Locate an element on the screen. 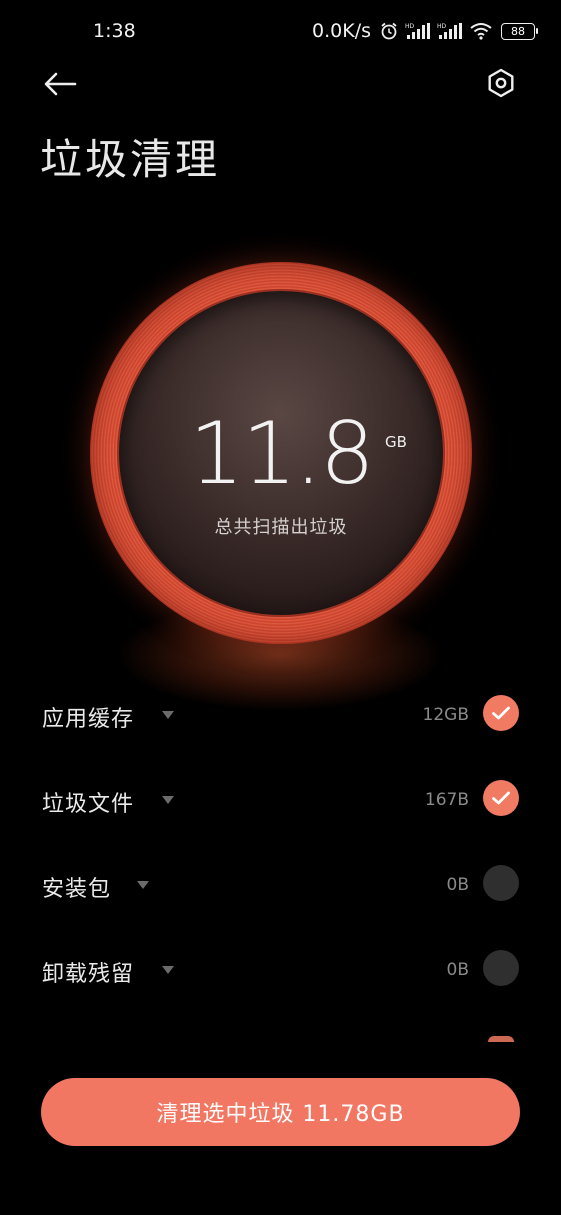 This screenshot has width=561, height=1215. battery-level: 88 is located at coordinates (518, 31).